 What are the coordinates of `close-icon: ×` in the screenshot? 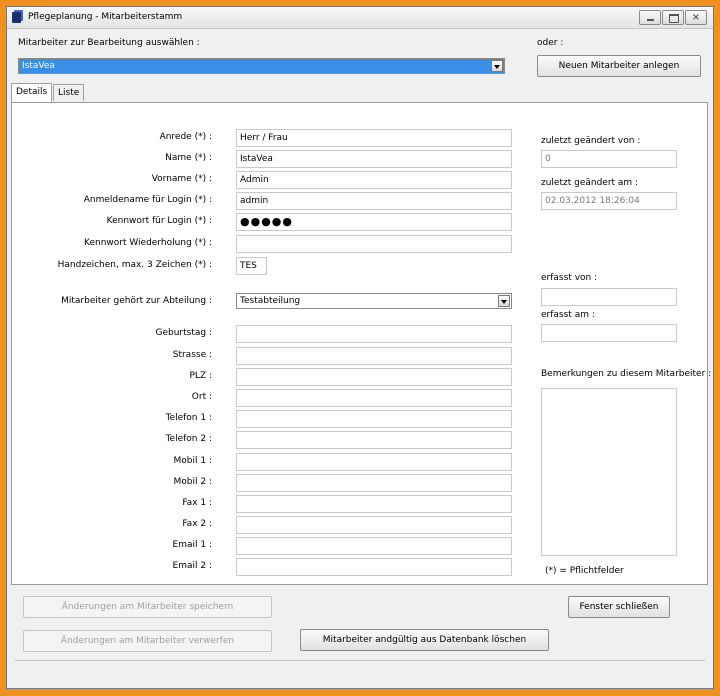 It's located at (696, 17).